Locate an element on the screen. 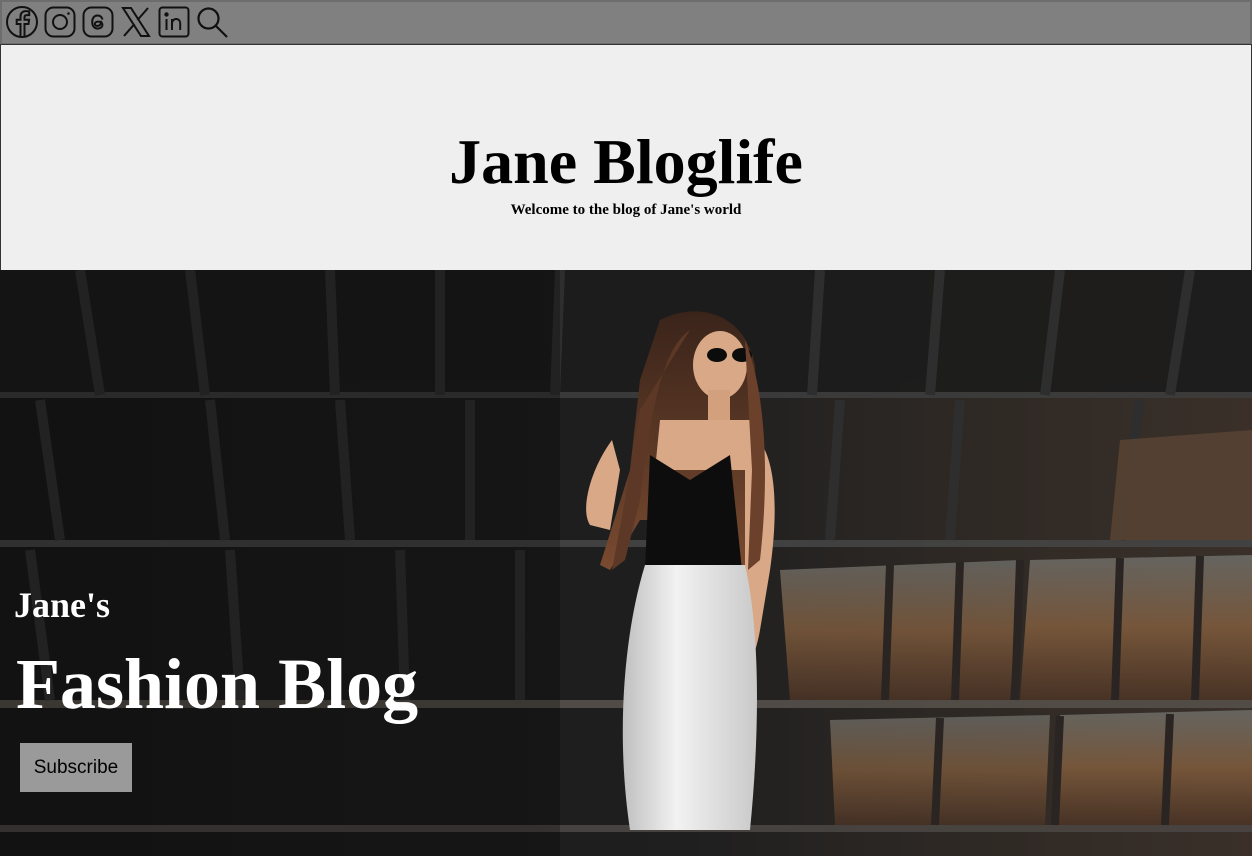 The image size is (1252, 856). site-tagline: Welcome to the blog of Jane's world is located at coordinates (626, 210).